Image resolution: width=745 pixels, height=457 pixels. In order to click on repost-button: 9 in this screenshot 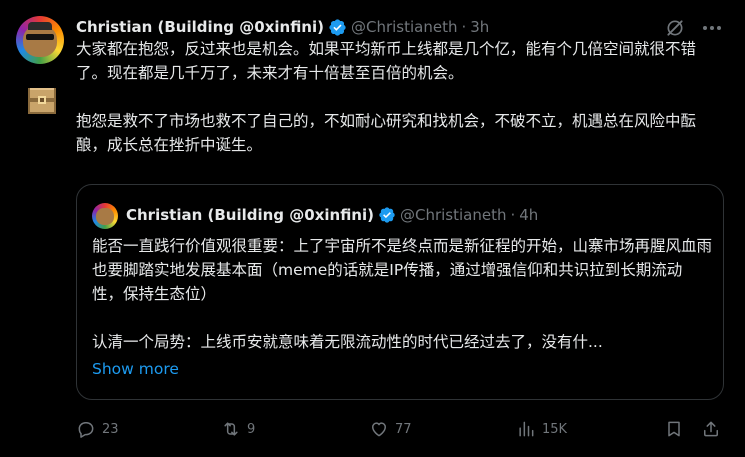, I will do `click(238, 429)`.